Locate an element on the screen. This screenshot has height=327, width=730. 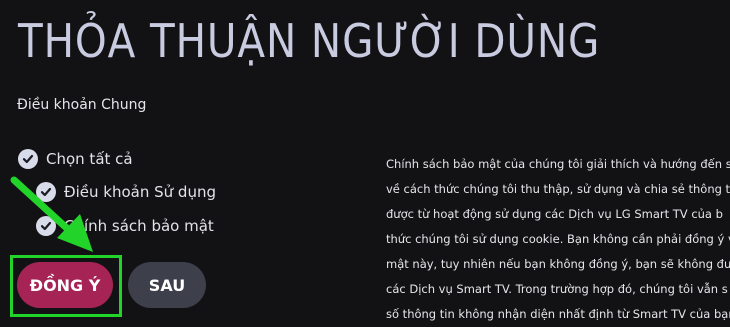
agree-button: ĐỒNG Ý is located at coordinates (65, 285).